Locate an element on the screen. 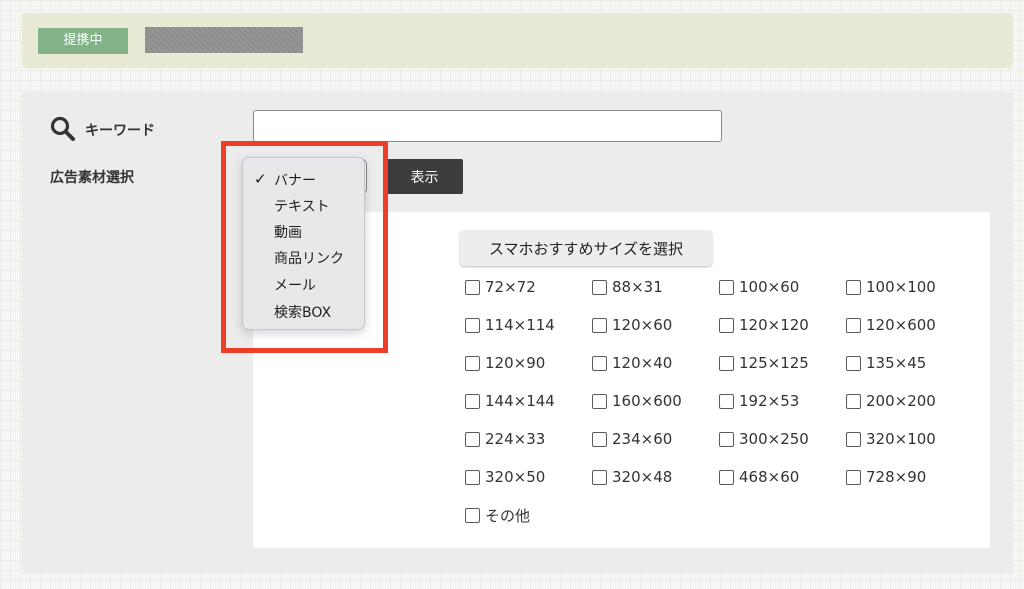 The image size is (1024, 589). partner-status-bar: 提携中 is located at coordinates (517, 40).